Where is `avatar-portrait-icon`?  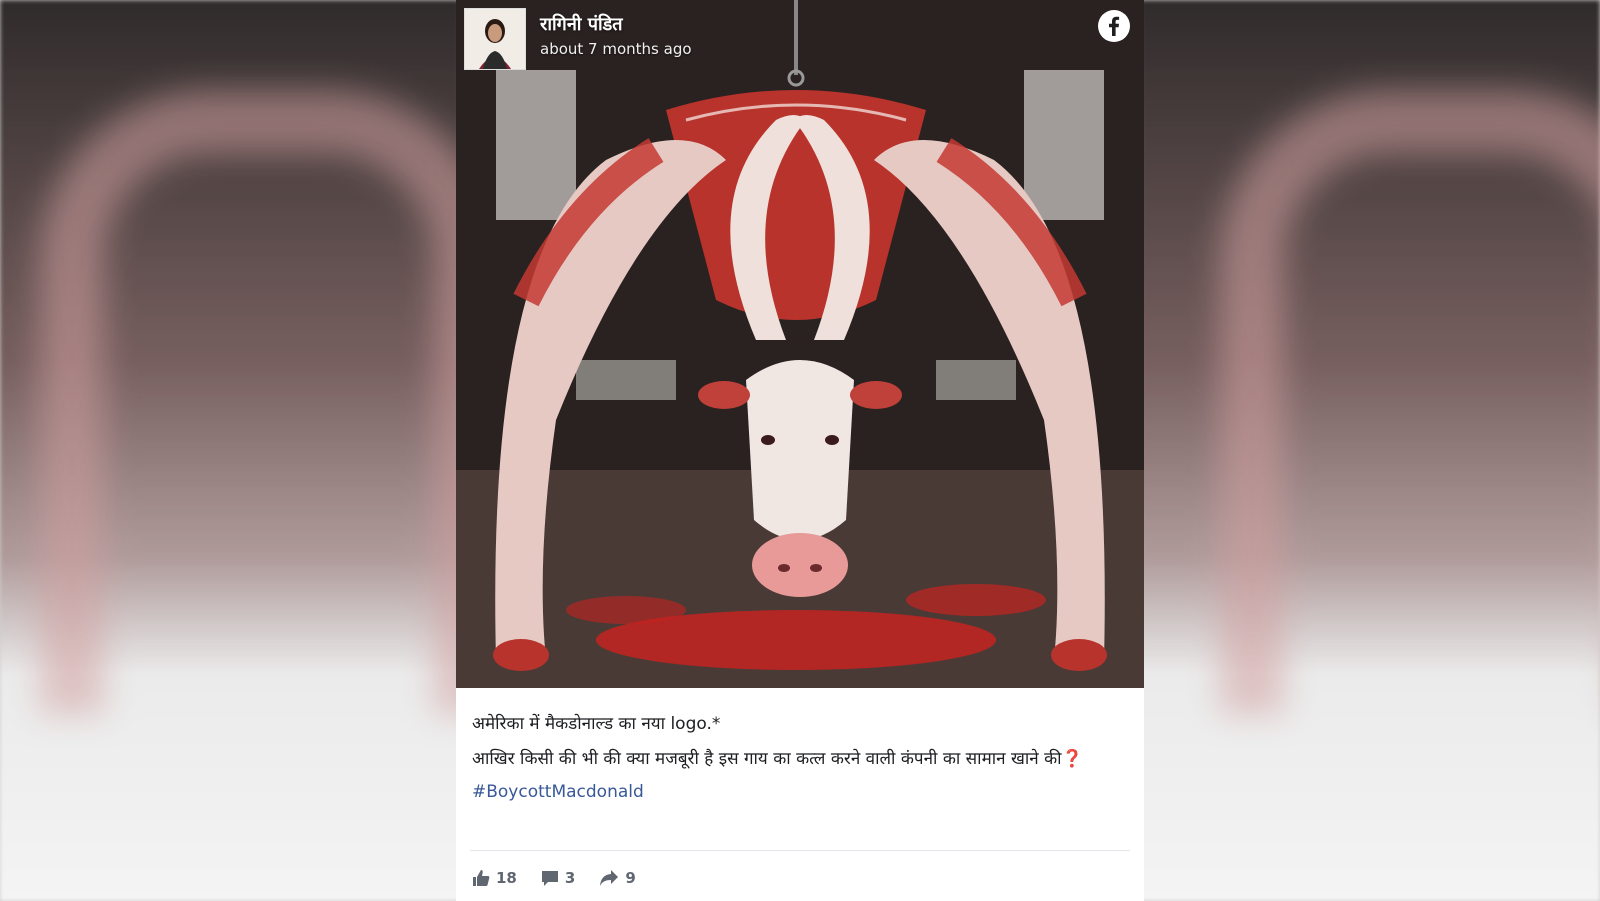
avatar-portrait-icon is located at coordinates (495, 39).